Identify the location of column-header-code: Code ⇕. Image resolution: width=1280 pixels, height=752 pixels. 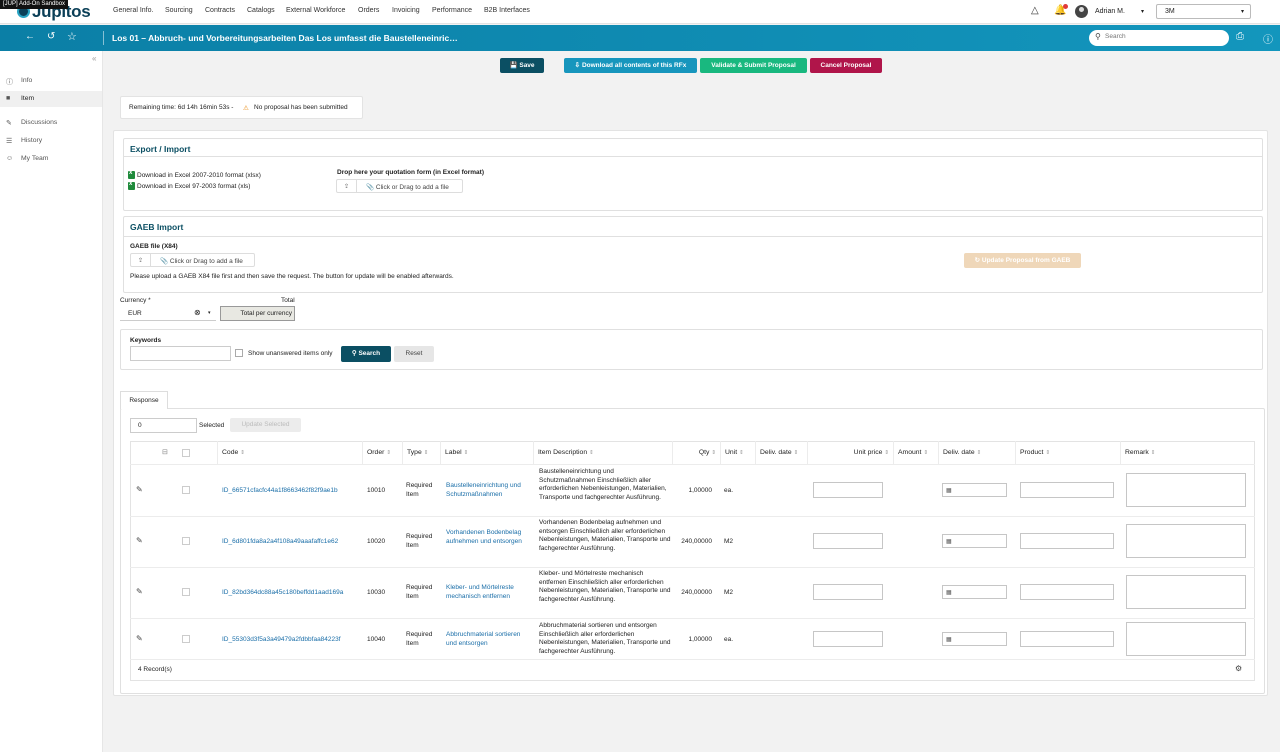
(289, 452).